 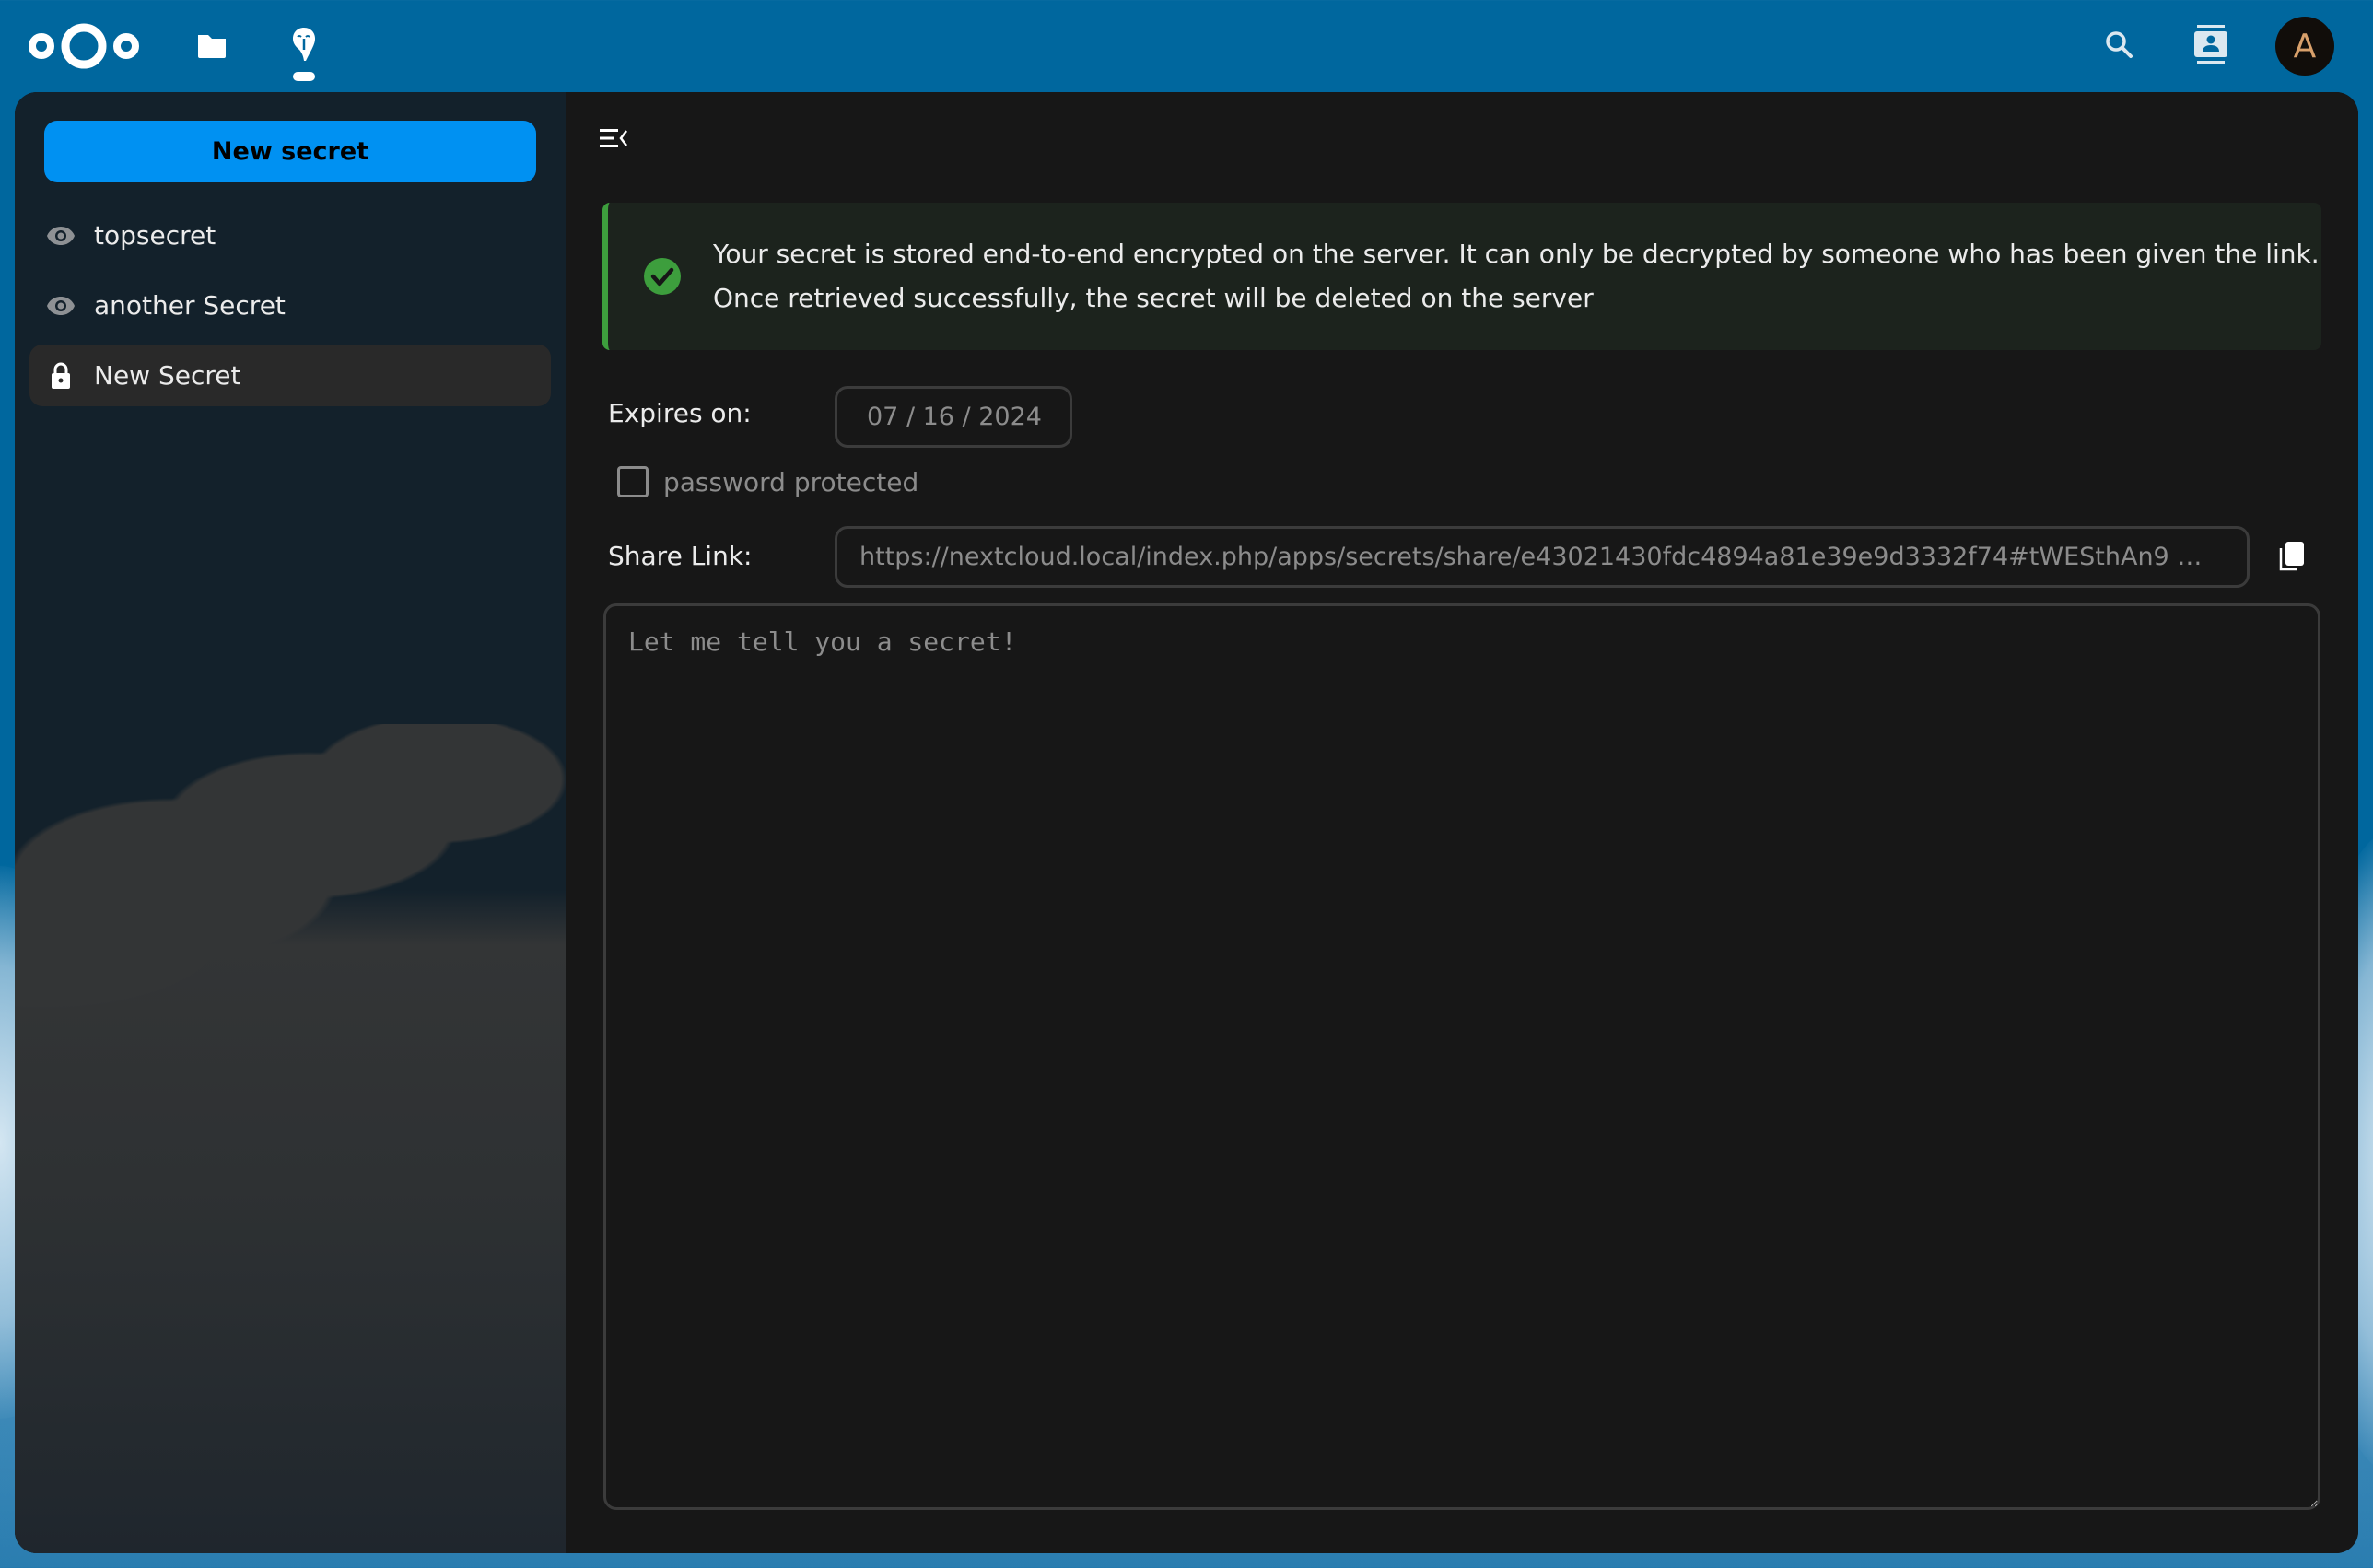 What do you see at coordinates (1186, 46) in the screenshot?
I see `top-header: A` at bounding box center [1186, 46].